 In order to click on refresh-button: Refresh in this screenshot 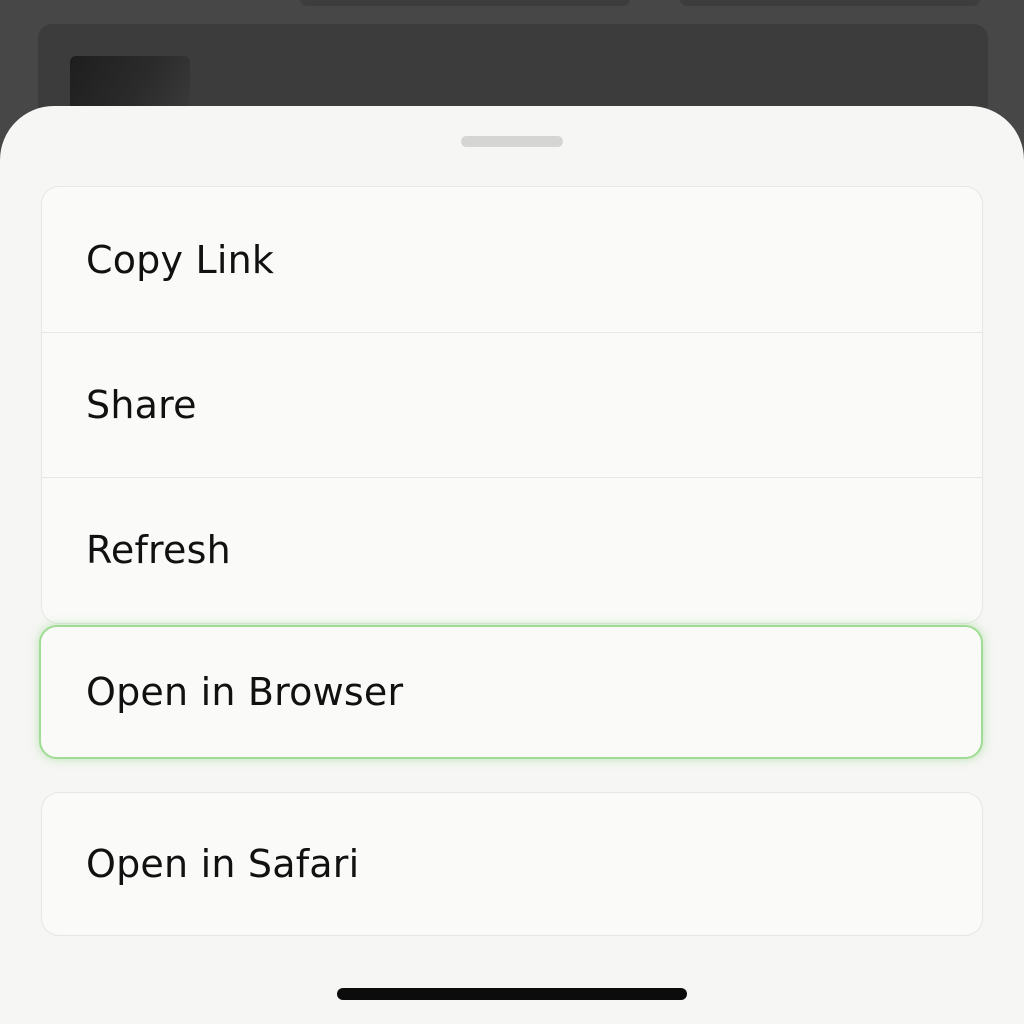, I will do `click(512, 549)`.